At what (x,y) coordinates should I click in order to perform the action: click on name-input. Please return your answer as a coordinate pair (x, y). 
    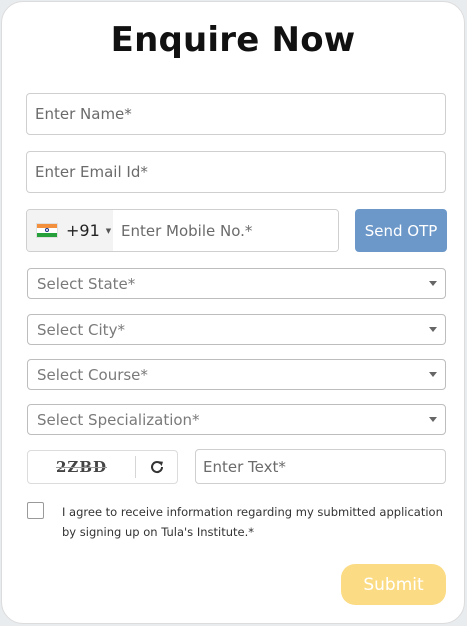
    Looking at the image, I should click on (236, 114).